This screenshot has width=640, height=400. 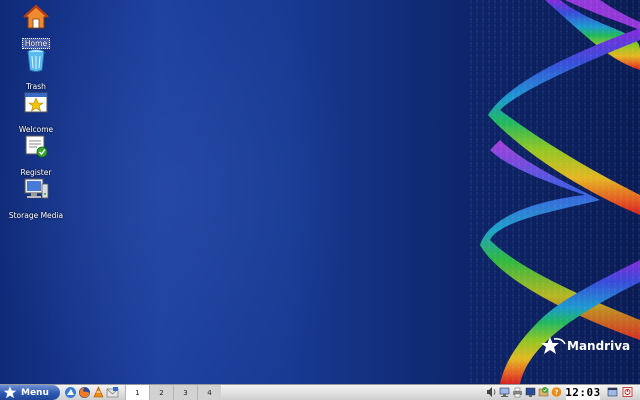 What do you see at coordinates (70, 392) in the screenshot?
I see `konqueror-icon` at bounding box center [70, 392].